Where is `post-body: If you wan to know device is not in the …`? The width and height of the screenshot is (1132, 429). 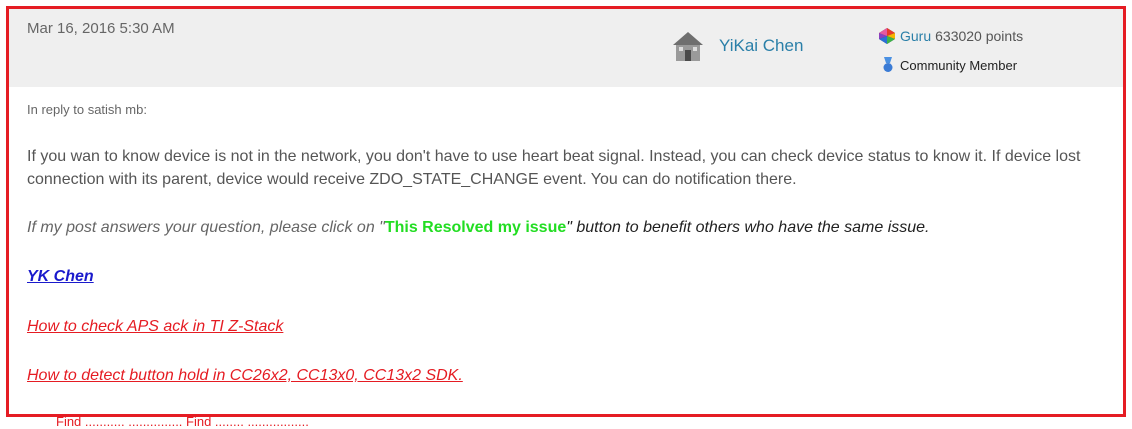
post-body: If you wan to know device is not in the … is located at coordinates (554, 168).